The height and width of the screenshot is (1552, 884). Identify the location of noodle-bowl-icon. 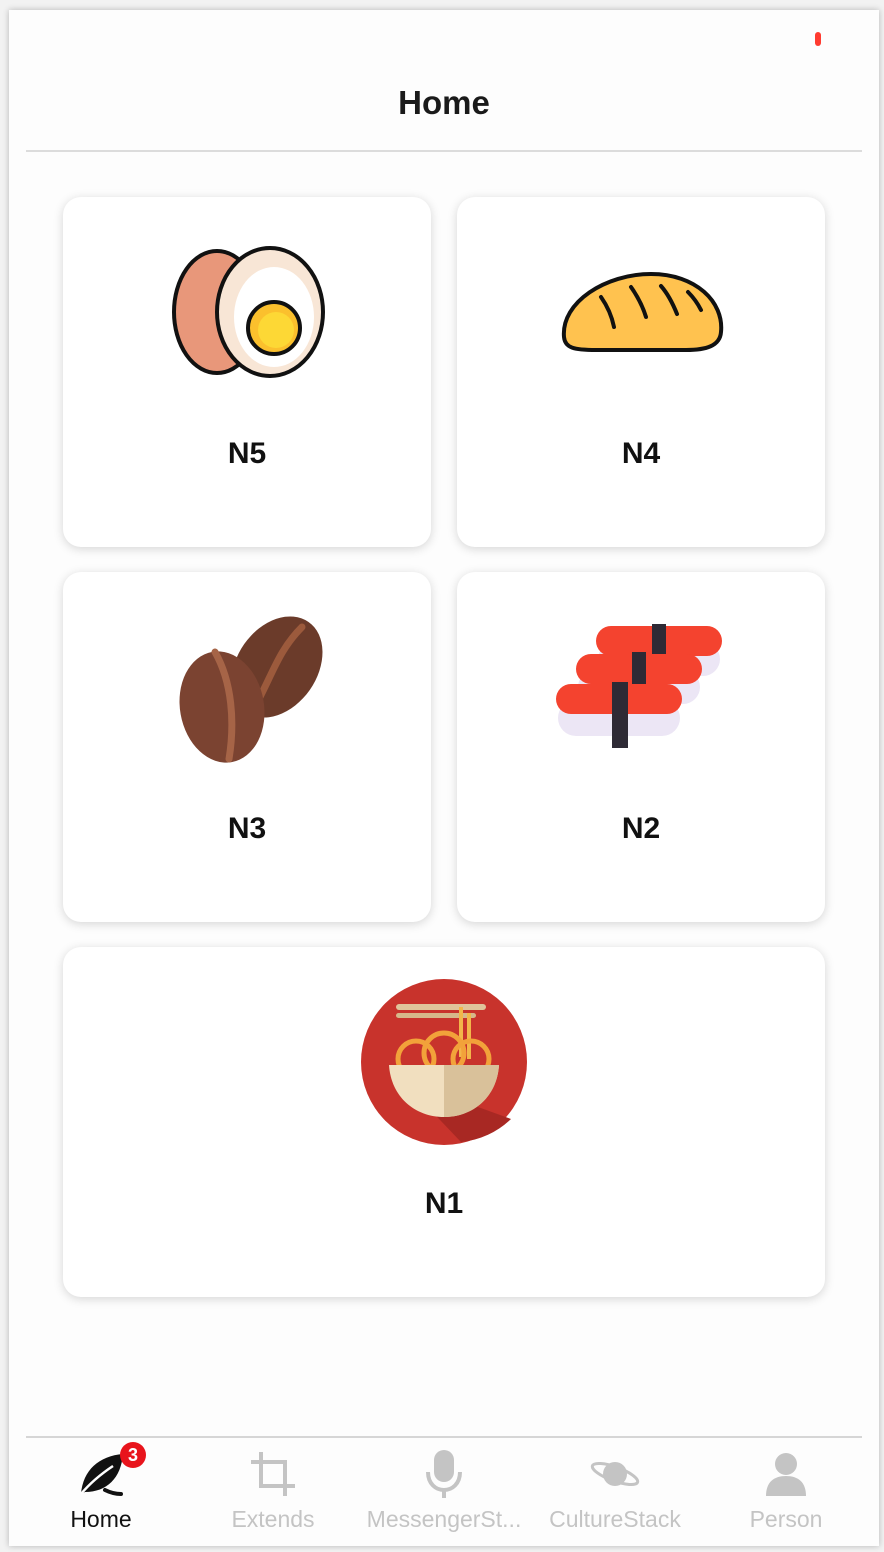
(444, 1062).